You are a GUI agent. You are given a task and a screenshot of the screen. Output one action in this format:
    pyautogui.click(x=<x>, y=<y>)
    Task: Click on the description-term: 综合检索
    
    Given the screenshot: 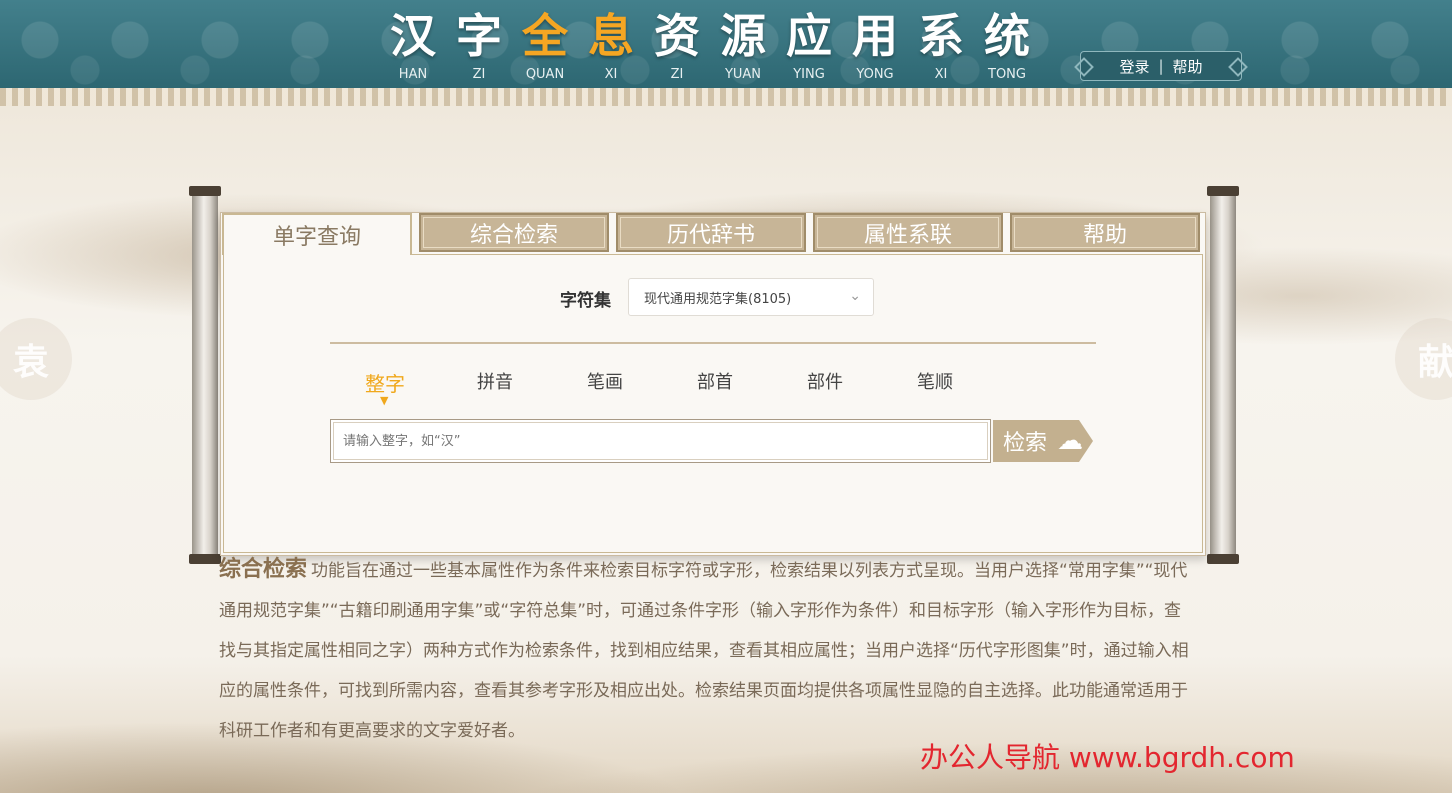 What is the action you would take?
    pyautogui.click(x=263, y=569)
    